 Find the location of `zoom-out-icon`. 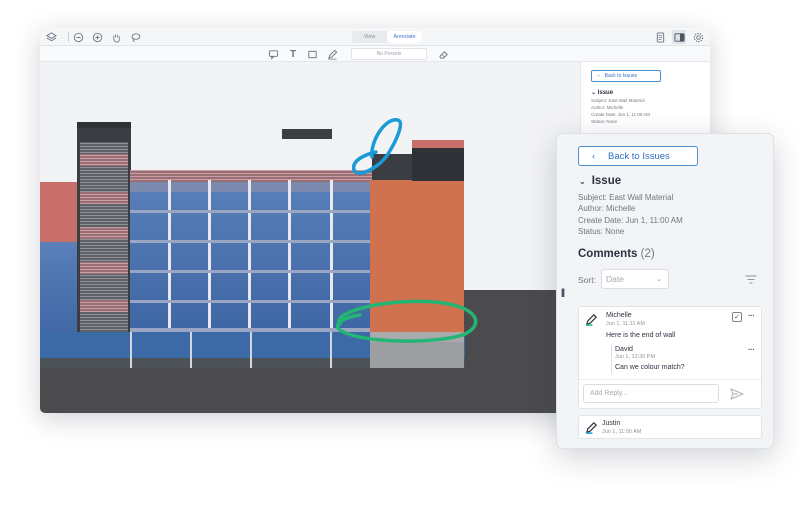

zoom-out-icon is located at coordinates (78, 37).